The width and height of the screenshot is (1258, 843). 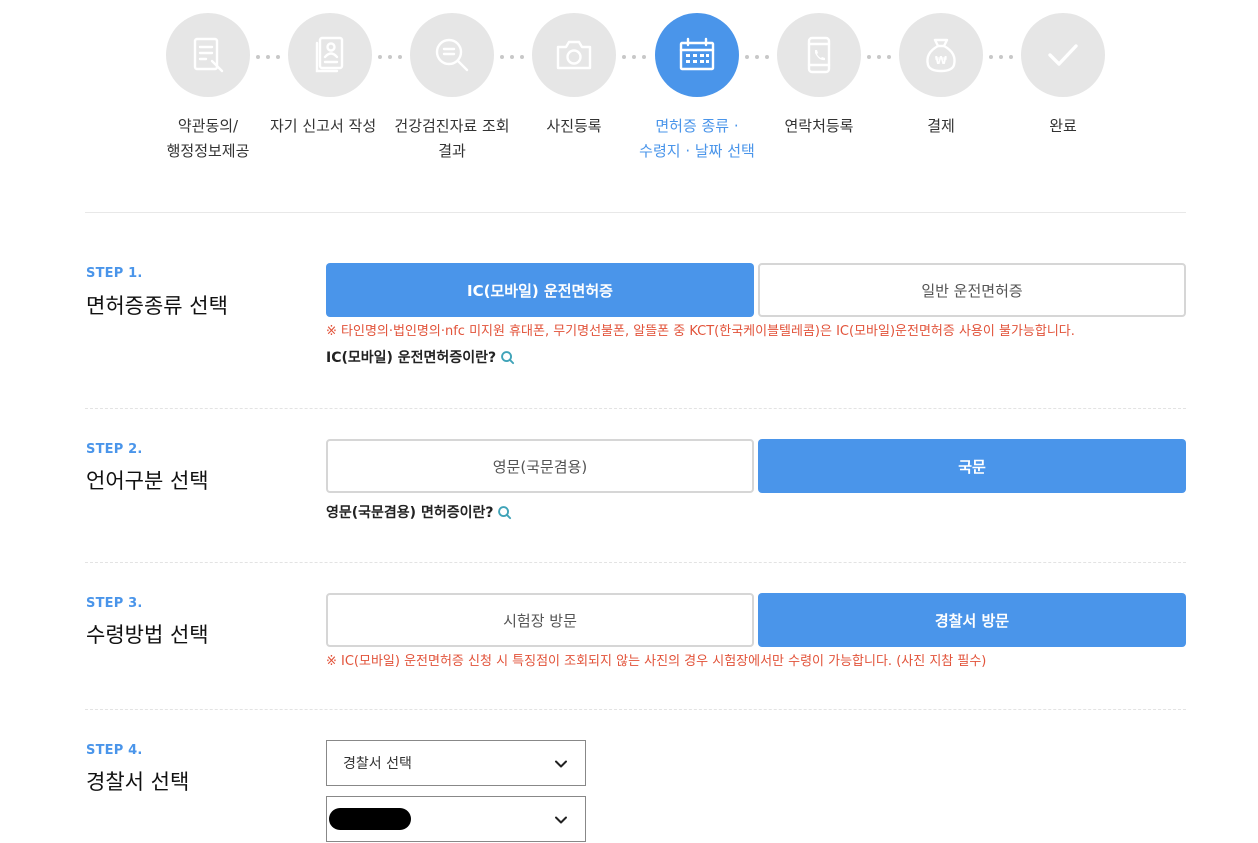 What do you see at coordinates (452, 151) in the screenshot?
I see `progress-label-line: 결과` at bounding box center [452, 151].